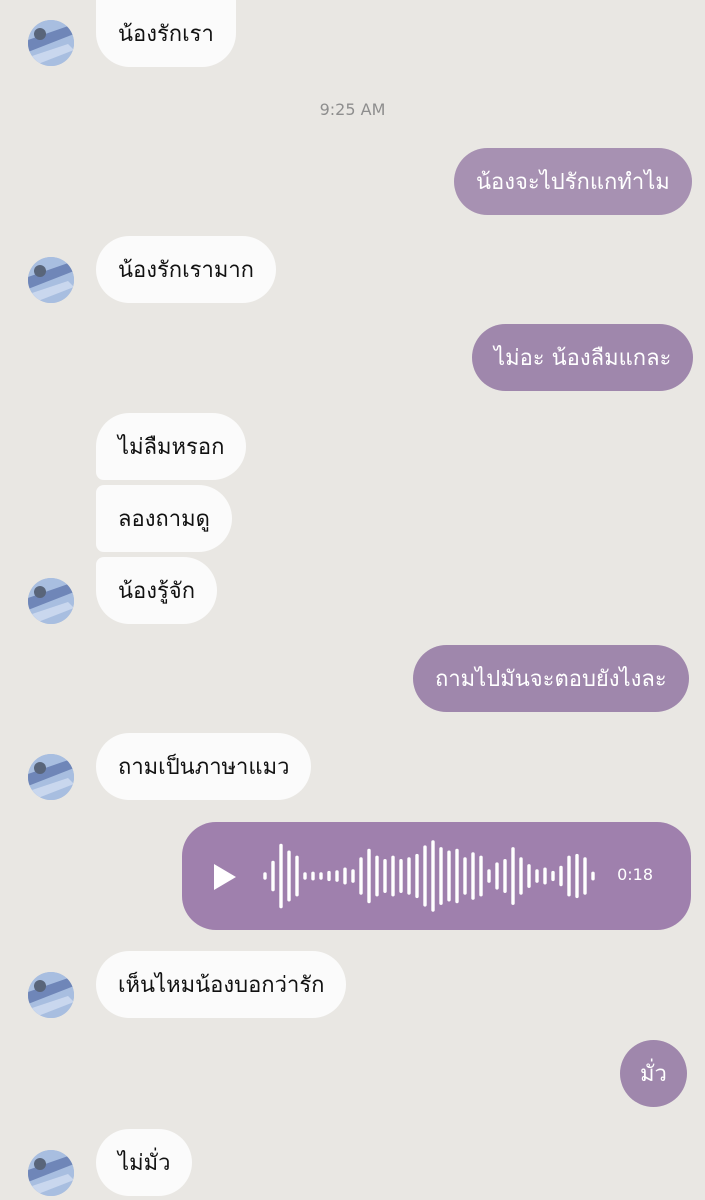  Describe the element at coordinates (573, 181) in the screenshot. I see `outgoing-message: น้องจะไปรักแกทำไม` at that location.